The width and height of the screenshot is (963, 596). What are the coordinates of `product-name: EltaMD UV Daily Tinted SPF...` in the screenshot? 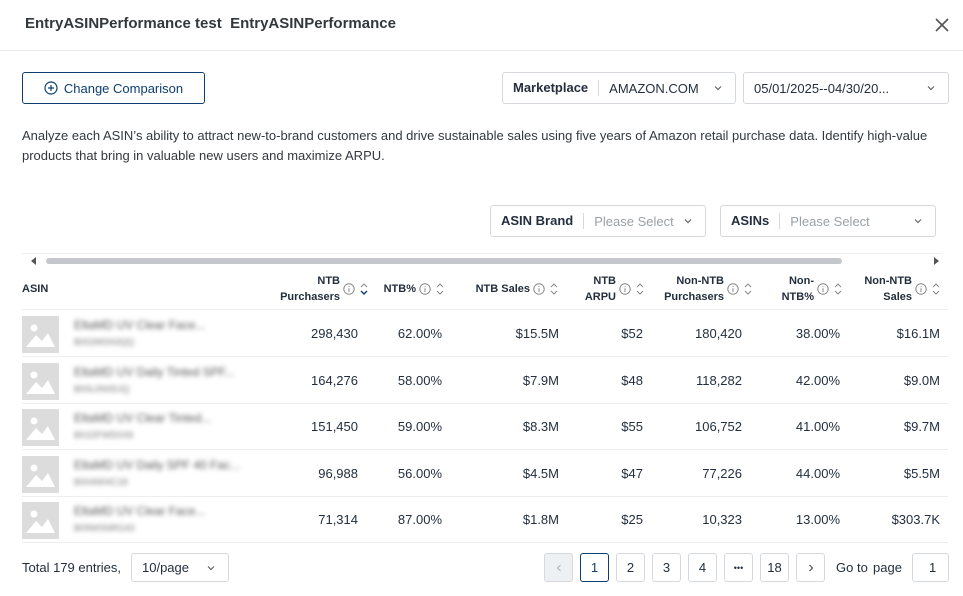 It's located at (154, 372).